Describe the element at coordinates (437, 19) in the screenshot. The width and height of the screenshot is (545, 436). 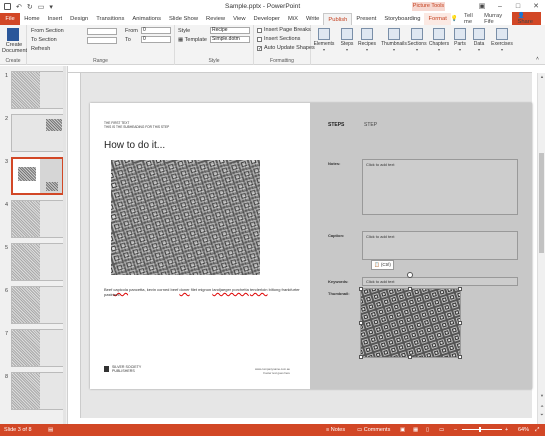
I see `tab-format: Format` at that location.